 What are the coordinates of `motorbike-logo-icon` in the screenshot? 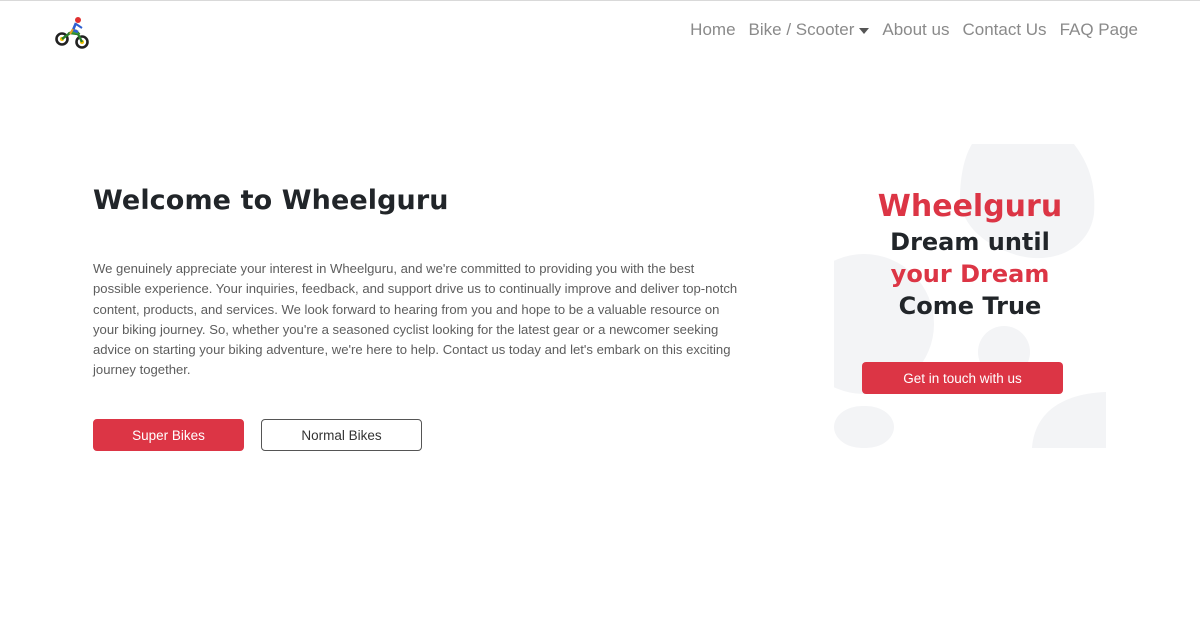 It's located at (72, 33).